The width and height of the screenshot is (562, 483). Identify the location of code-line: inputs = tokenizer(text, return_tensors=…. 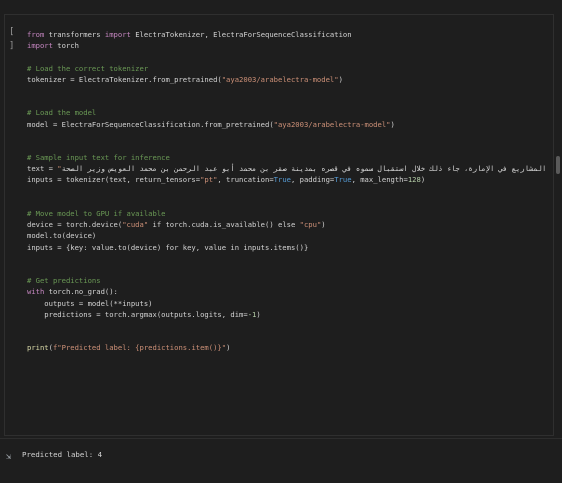
(286, 179).